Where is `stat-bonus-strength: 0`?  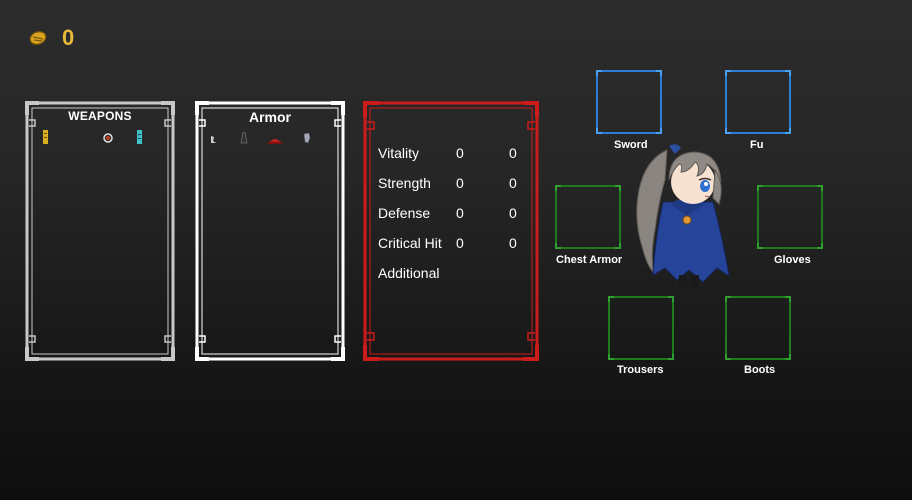 stat-bonus-strength: 0 is located at coordinates (513, 183).